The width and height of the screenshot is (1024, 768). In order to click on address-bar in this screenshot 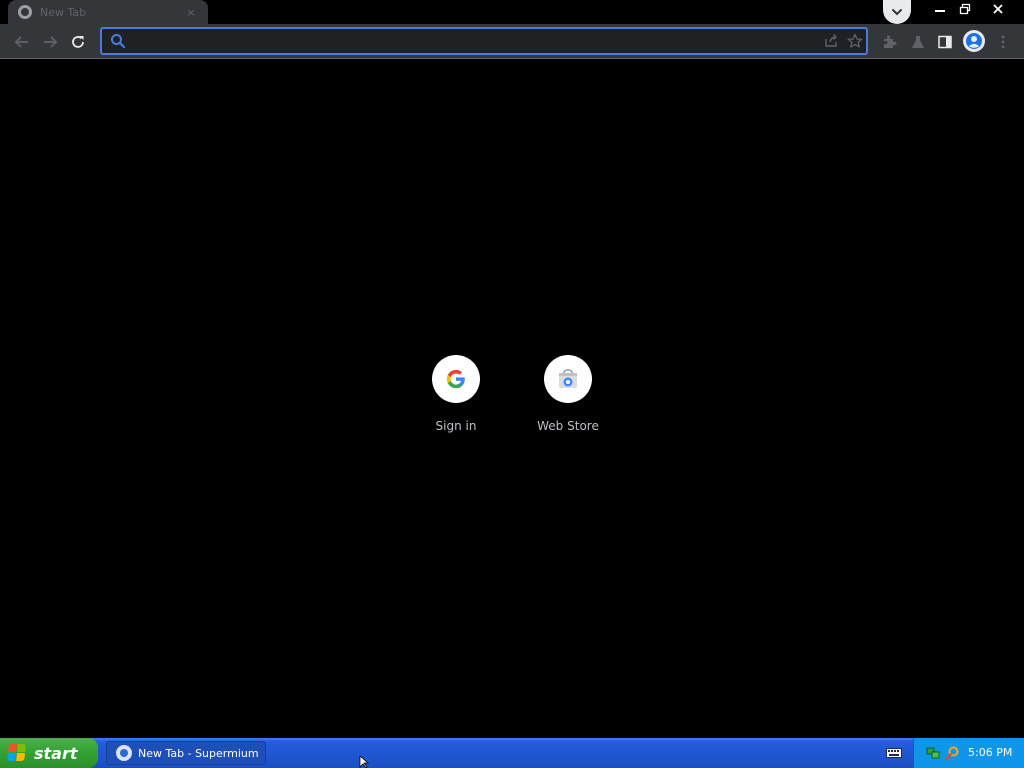, I will do `click(484, 41)`.